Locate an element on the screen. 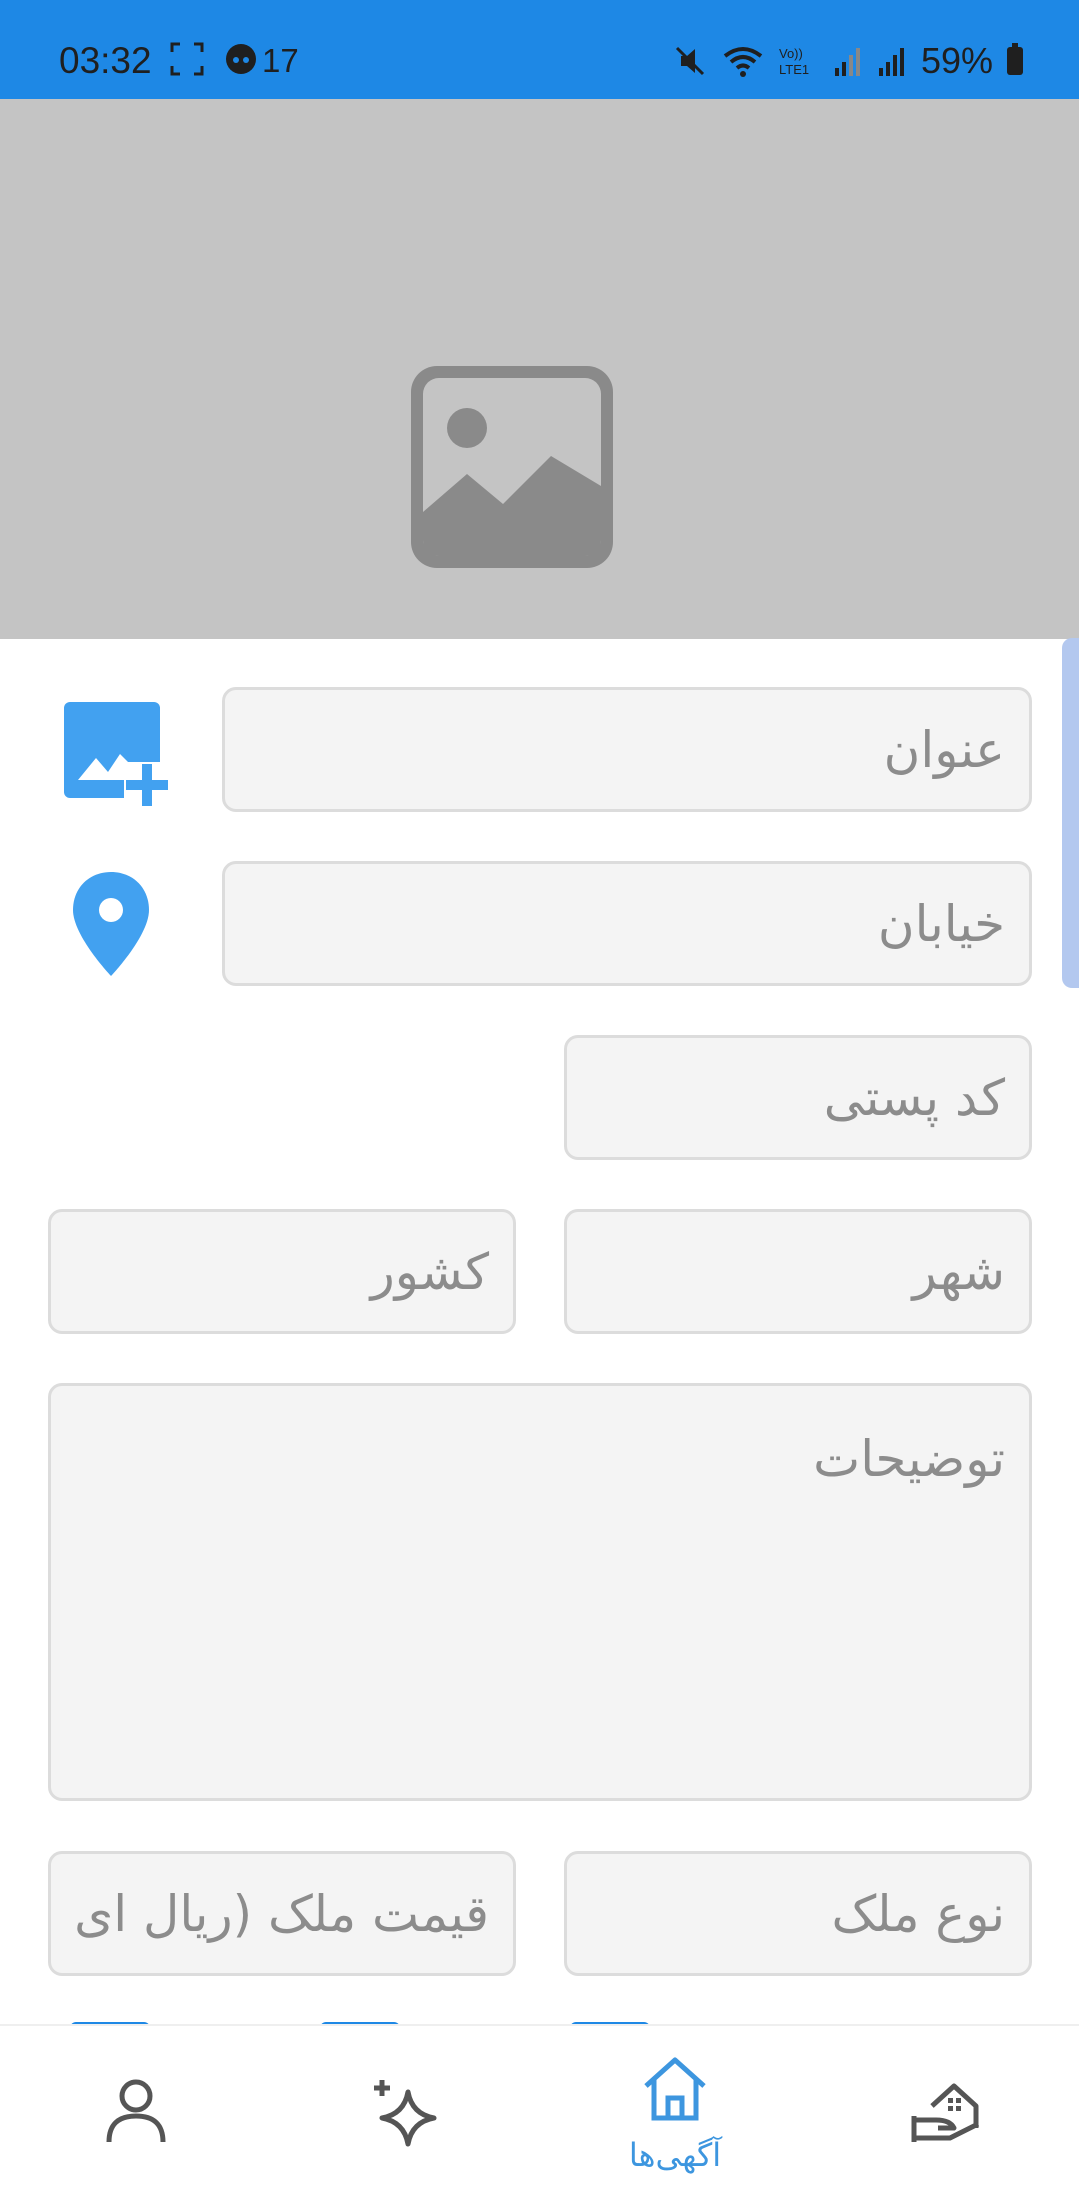 The width and height of the screenshot is (1079, 2195). battery-icon is located at coordinates (1015, 59).